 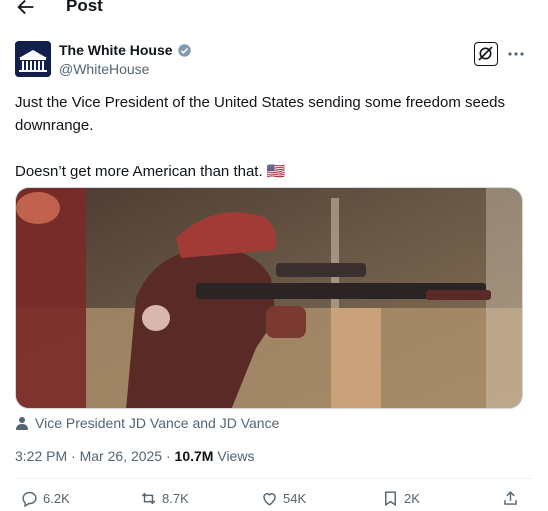 What do you see at coordinates (516, 54) in the screenshot?
I see `more-icon` at bounding box center [516, 54].